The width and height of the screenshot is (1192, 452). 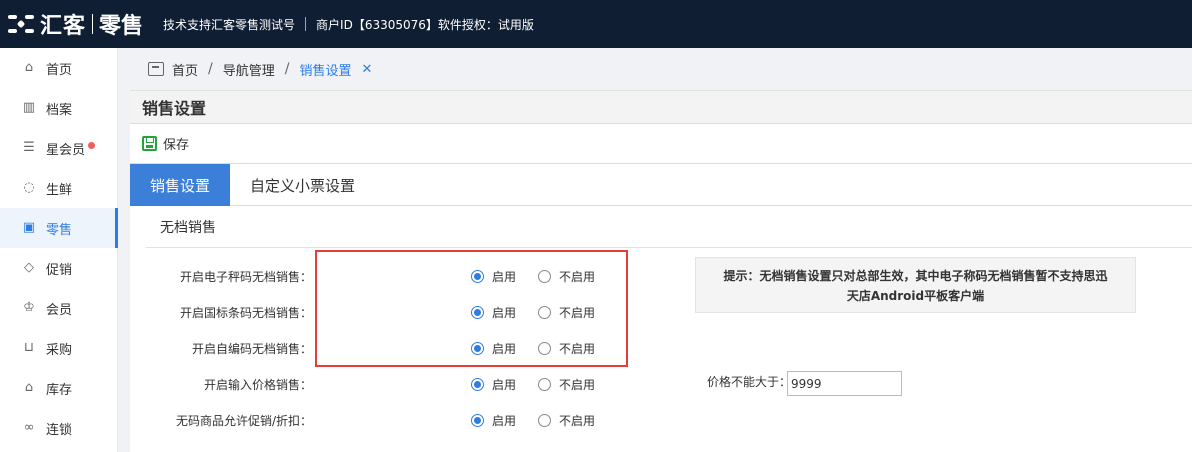 What do you see at coordinates (63, 26) in the screenshot?
I see `brand-name: 汇客` at bounding box center [63, 26].